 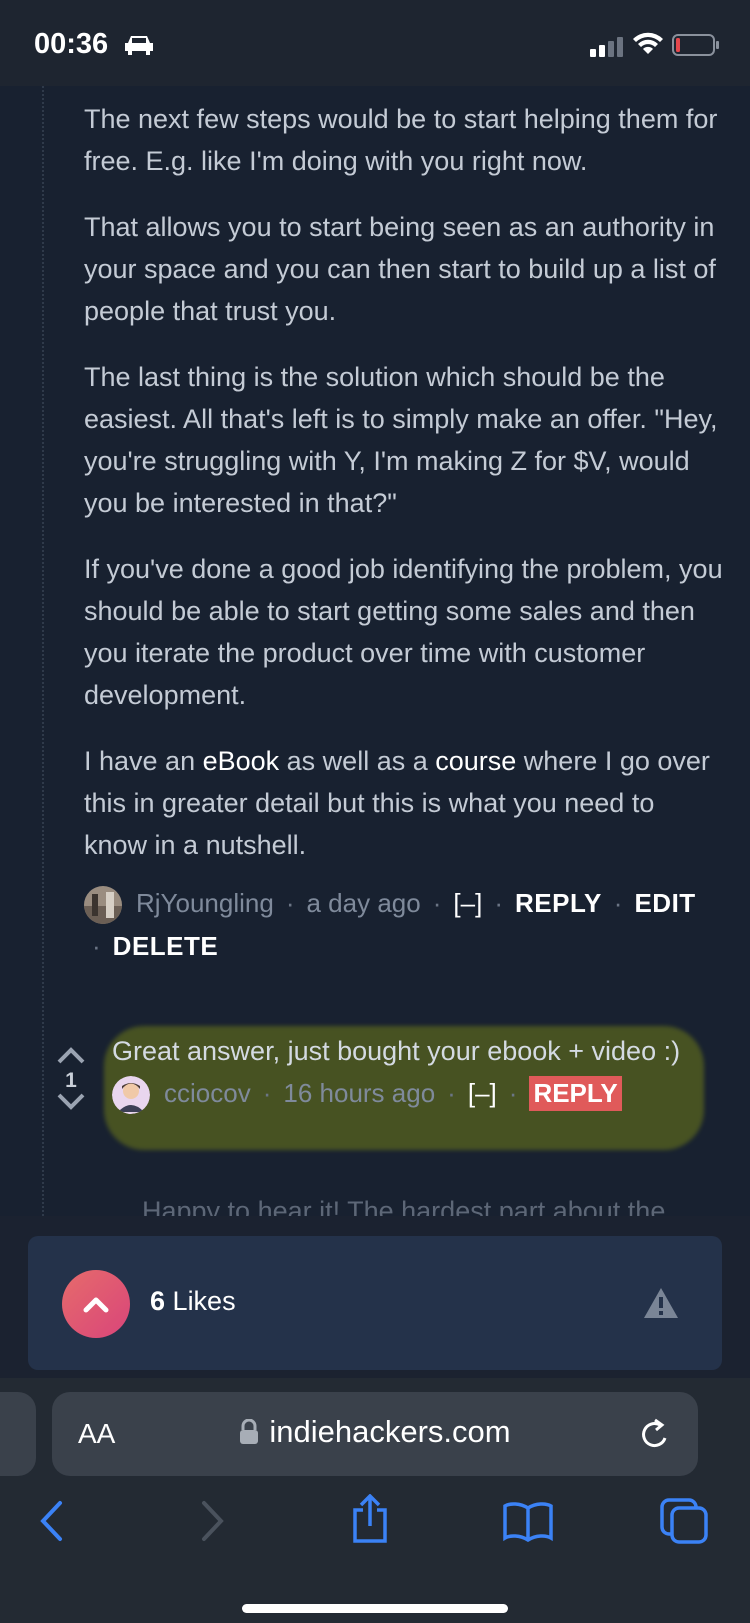 I want to click on ebook-link: eBook, so click(x=241, y=761).